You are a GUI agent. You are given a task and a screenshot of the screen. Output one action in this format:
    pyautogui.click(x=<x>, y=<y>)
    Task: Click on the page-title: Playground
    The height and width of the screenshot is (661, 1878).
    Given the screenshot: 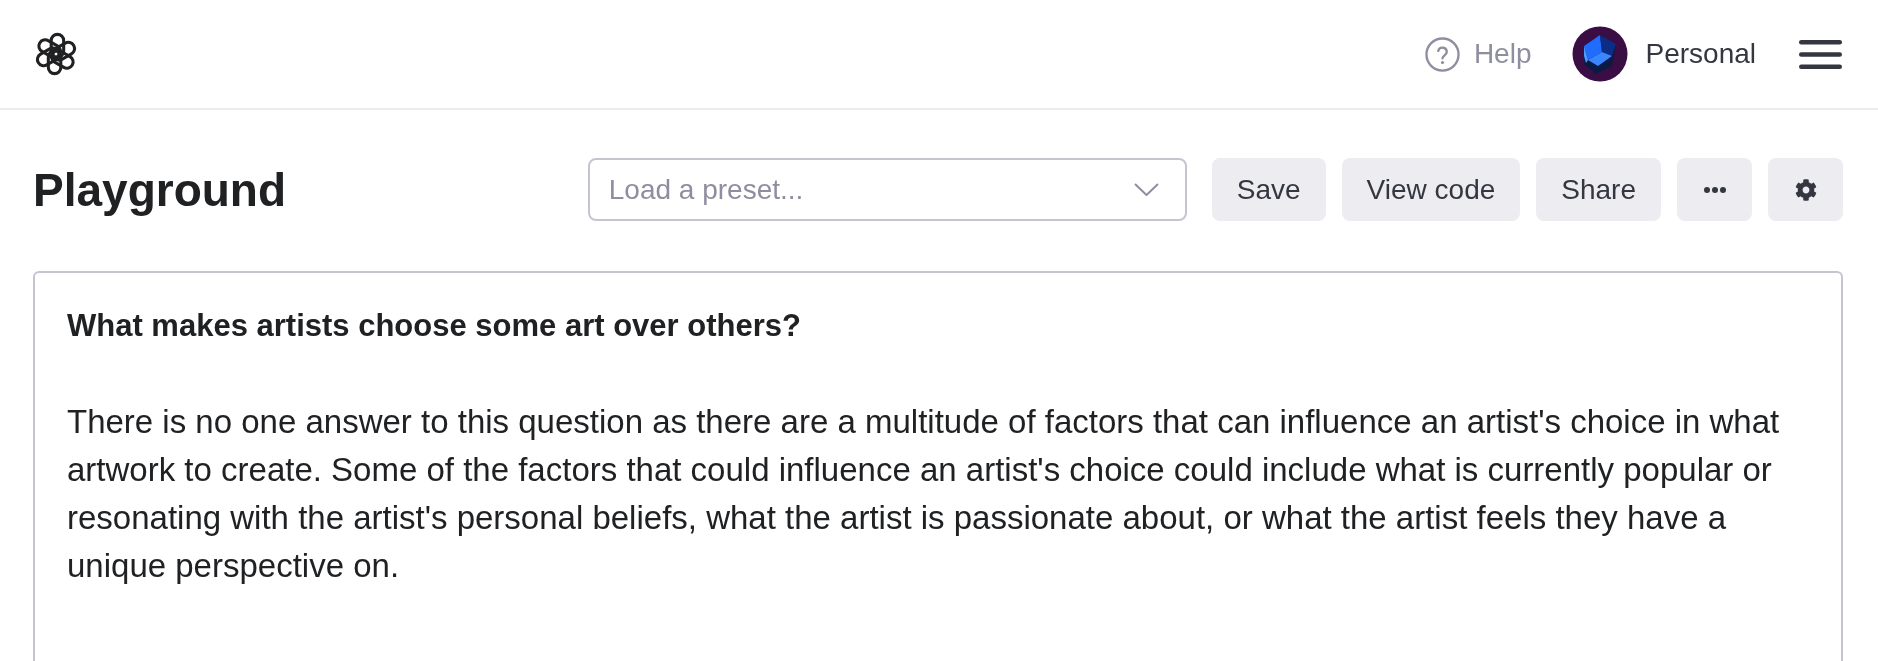 What is the action you would take?
    pyautogui.click(x=160, y=189)
    